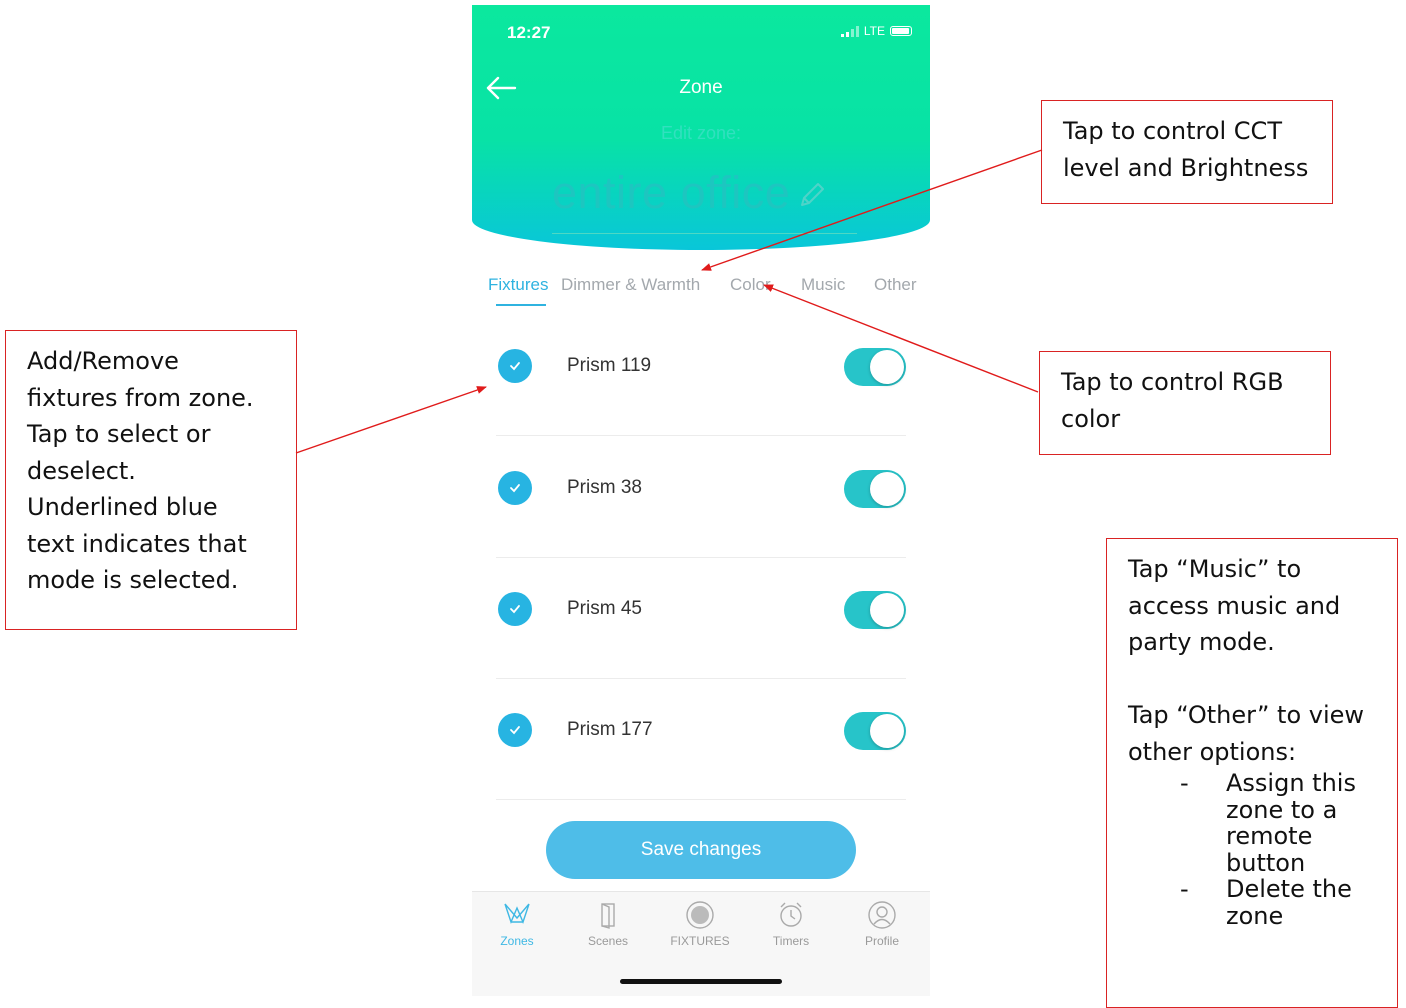 The width and height of the screenshot is (1406, 1008). Describe the element at coordinates (1172, 131) in the screenshot. I see `callout-line: Tap to control CCT` at that location.